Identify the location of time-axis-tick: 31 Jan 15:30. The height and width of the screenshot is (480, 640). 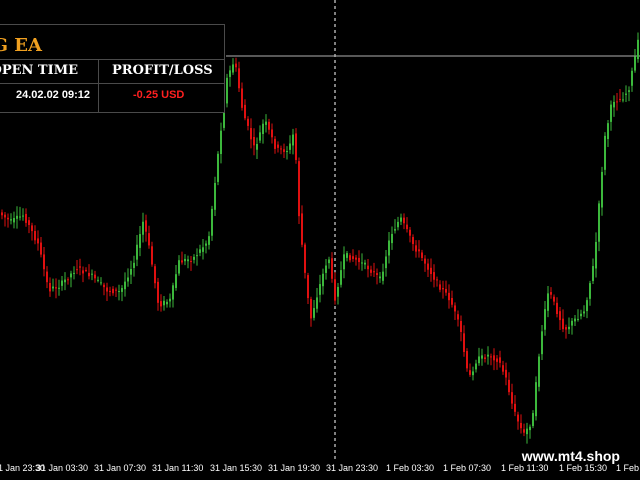
(236, 468).